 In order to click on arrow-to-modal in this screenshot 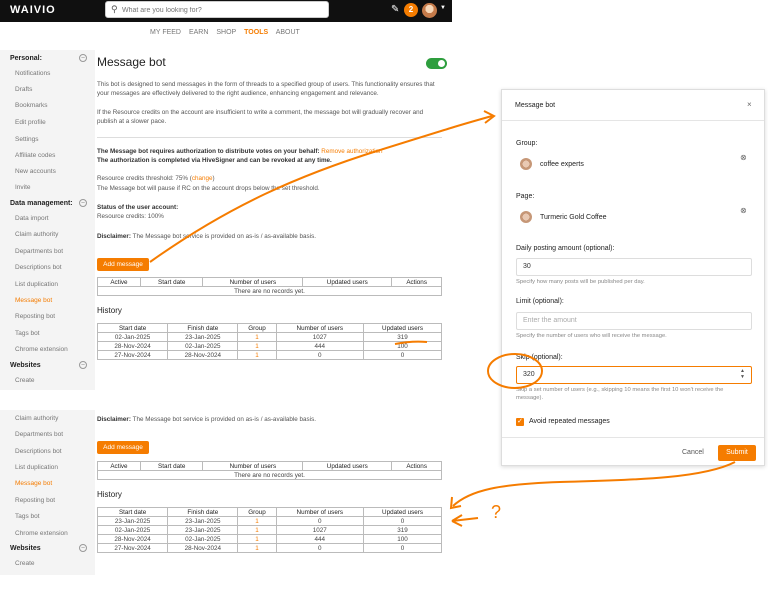, I will do `click(321, 189)`.